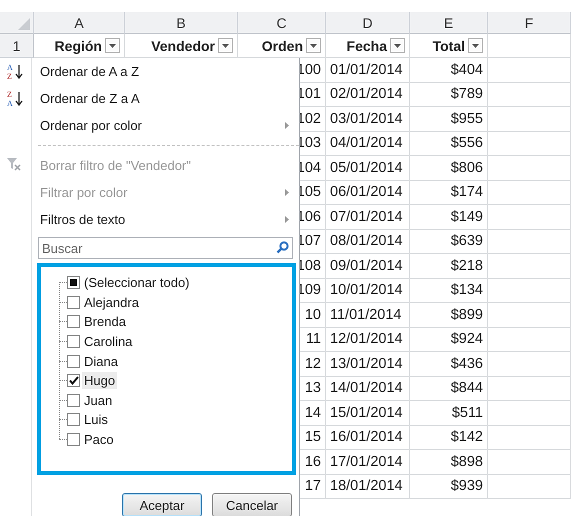  I want to click on table-cell: $218, so click(466, 266).